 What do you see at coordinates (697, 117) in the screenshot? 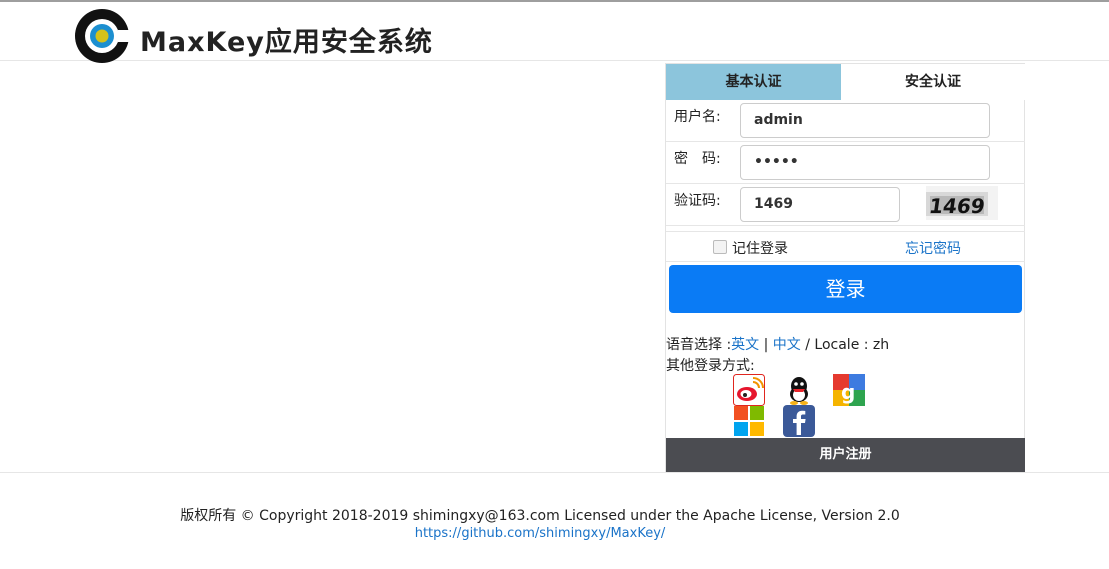
I see `username-label: 用户名:` at bounding box center [697, 117].